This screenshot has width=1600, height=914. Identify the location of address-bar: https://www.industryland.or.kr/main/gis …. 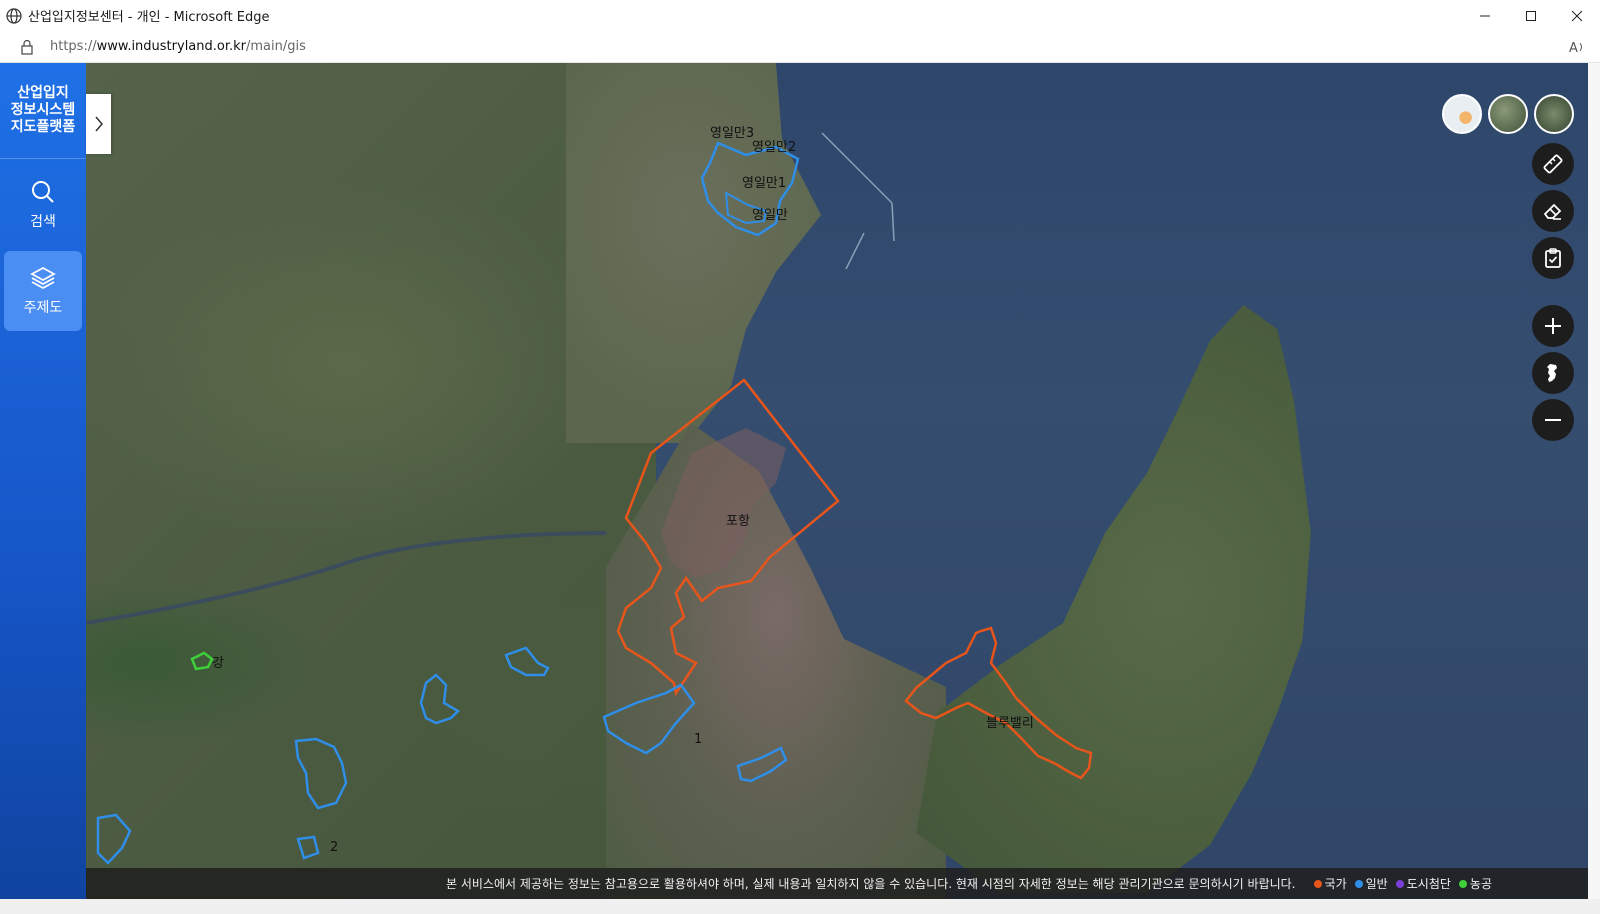
(800, 47).